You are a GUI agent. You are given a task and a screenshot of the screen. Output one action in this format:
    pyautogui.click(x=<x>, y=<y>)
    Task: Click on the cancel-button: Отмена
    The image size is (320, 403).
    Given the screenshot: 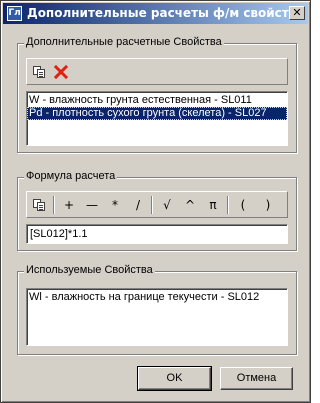 What is the action you would take?
    pyautogui.click(x=256, y=378)
    